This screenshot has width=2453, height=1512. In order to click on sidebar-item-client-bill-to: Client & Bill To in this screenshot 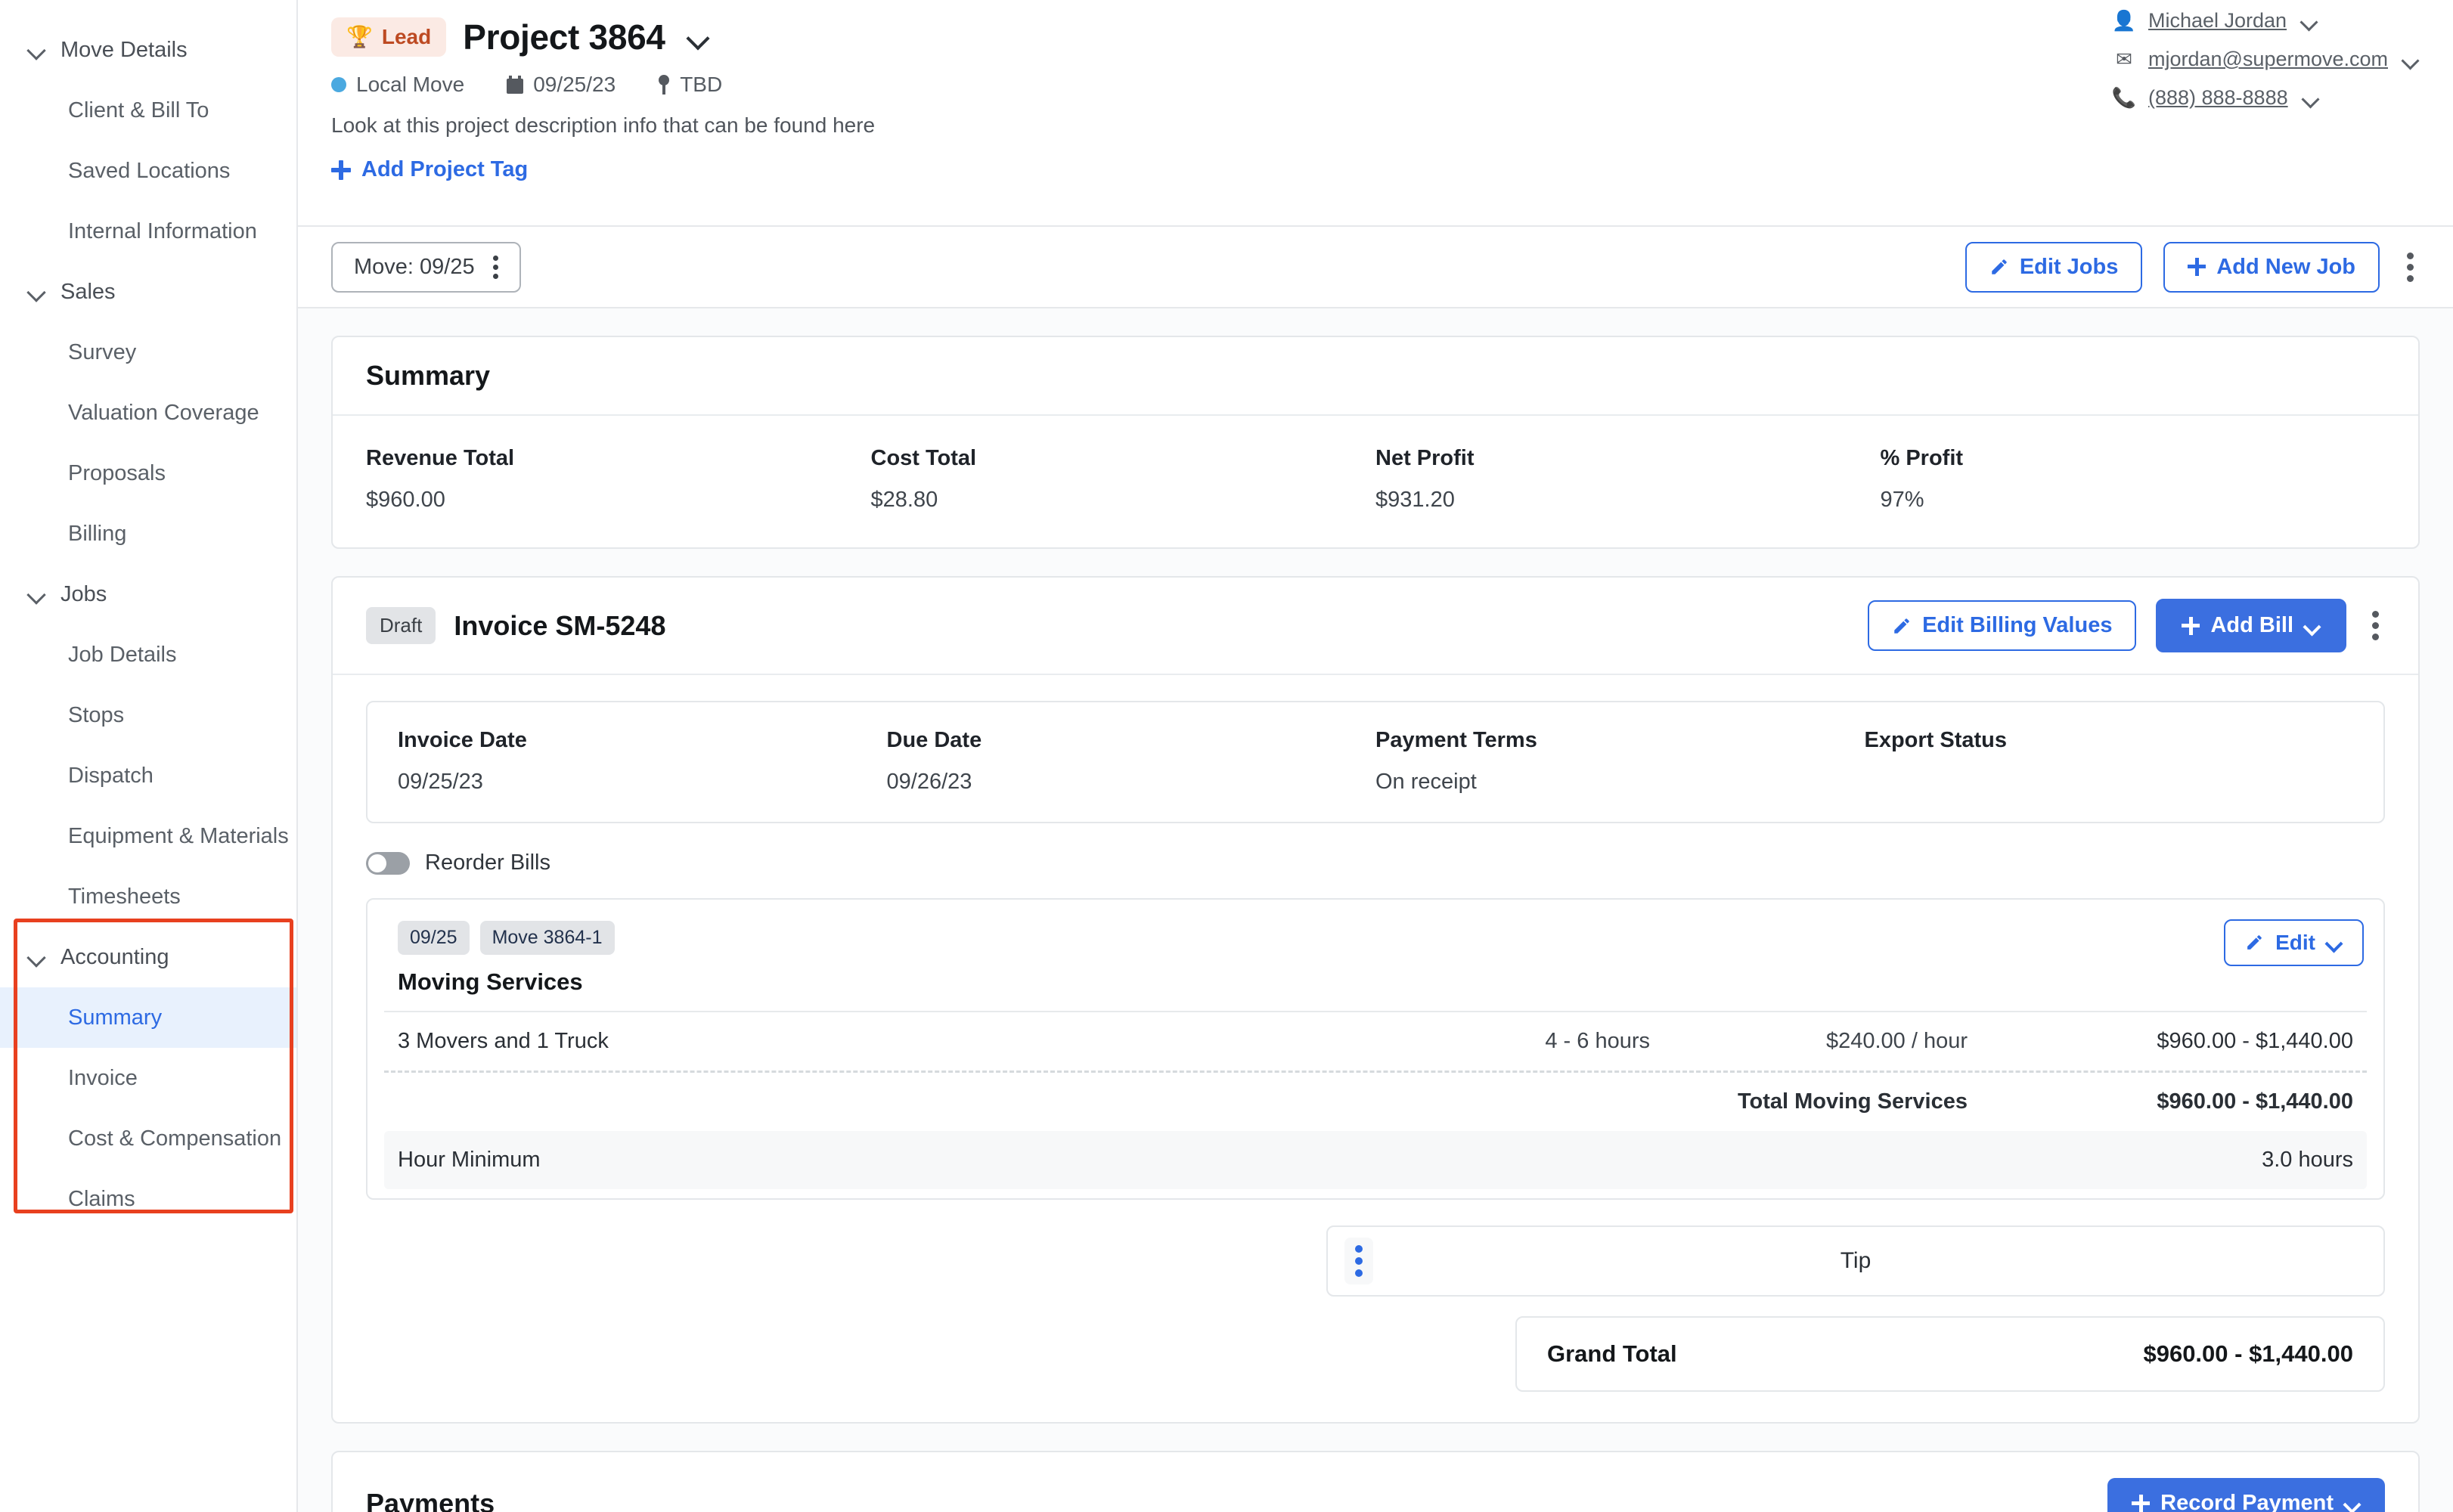, I will do `click(148, 110)`.